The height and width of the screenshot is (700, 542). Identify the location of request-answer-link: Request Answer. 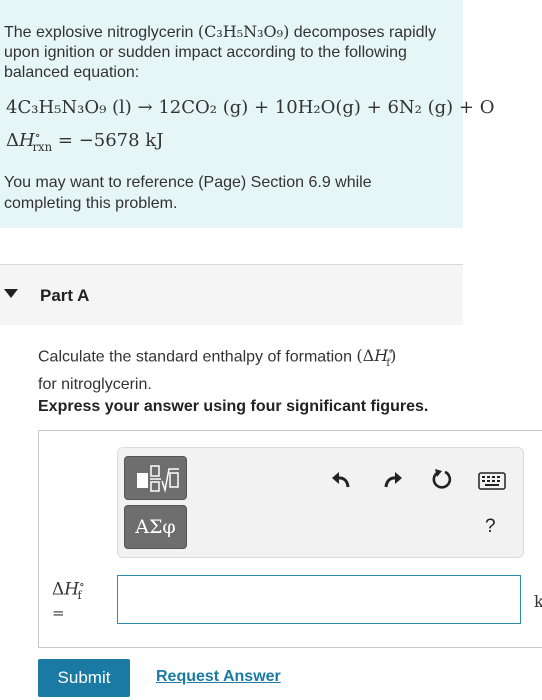
(218, 677).